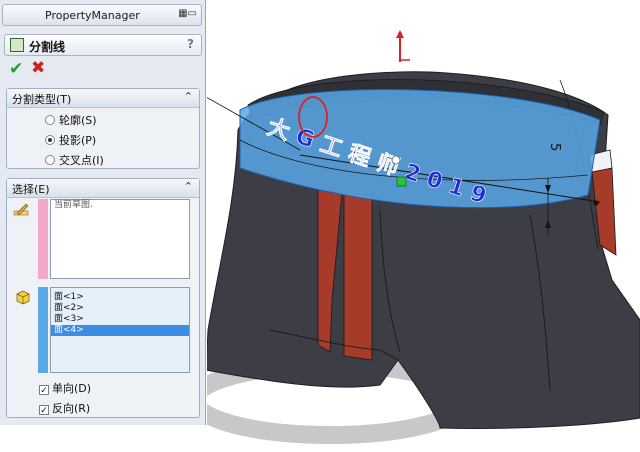 This screenshot has width=640, height=452. What do you see at coordinates (396, 160) in the screenshot?
I see `sketch-point` at bounding box center [396, 160].